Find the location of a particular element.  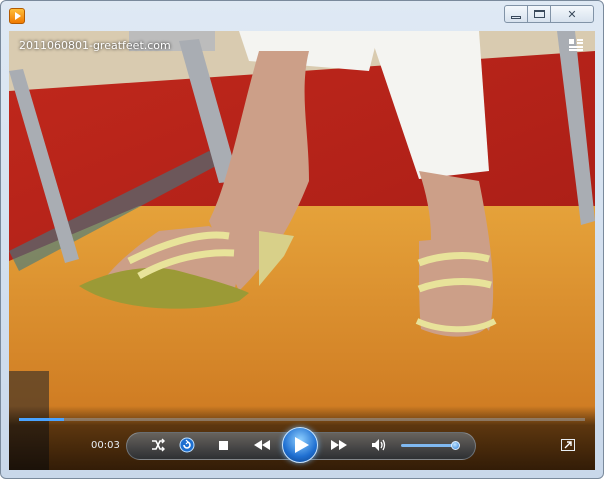

switch-to-library-icon is located at coordinates (576, 45).